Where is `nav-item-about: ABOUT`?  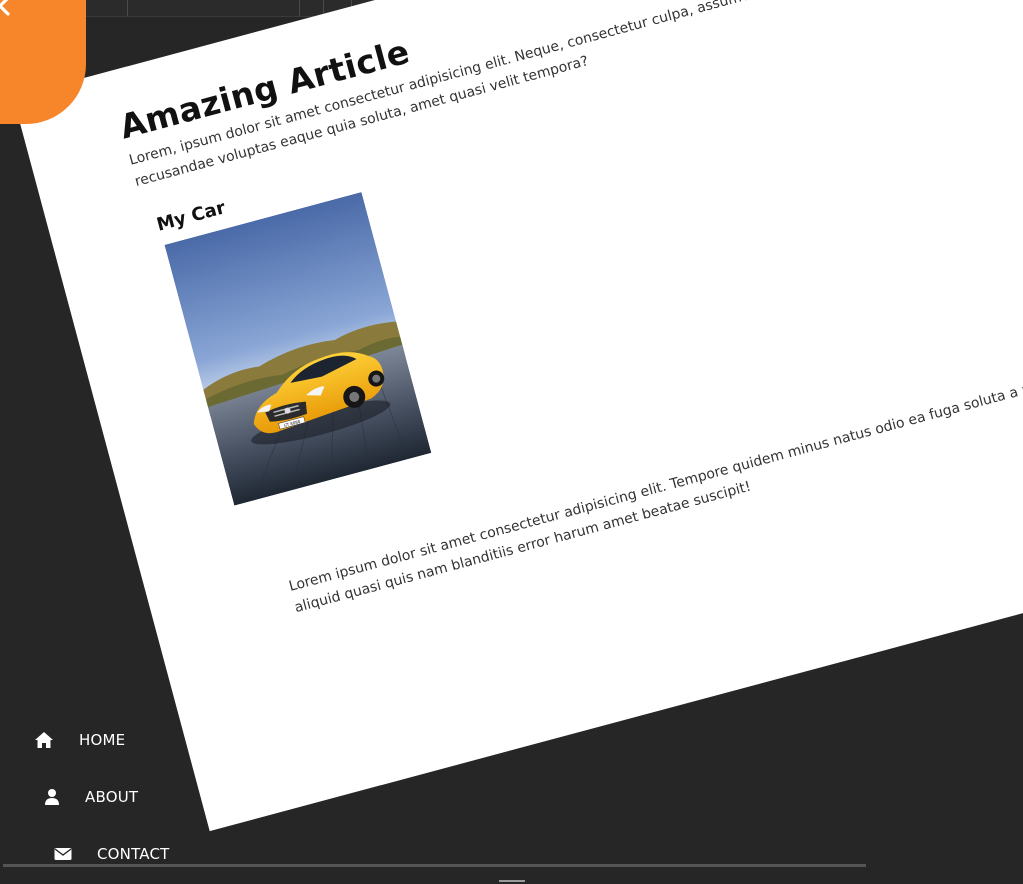 nav-item-about: ABOUT is located at coordinates (89, 797).